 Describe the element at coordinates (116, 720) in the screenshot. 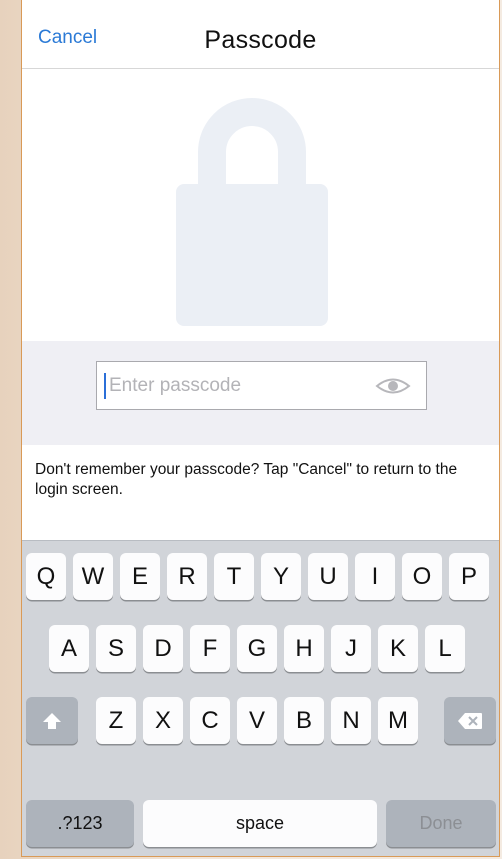

I see `key-z: Z` at that location.